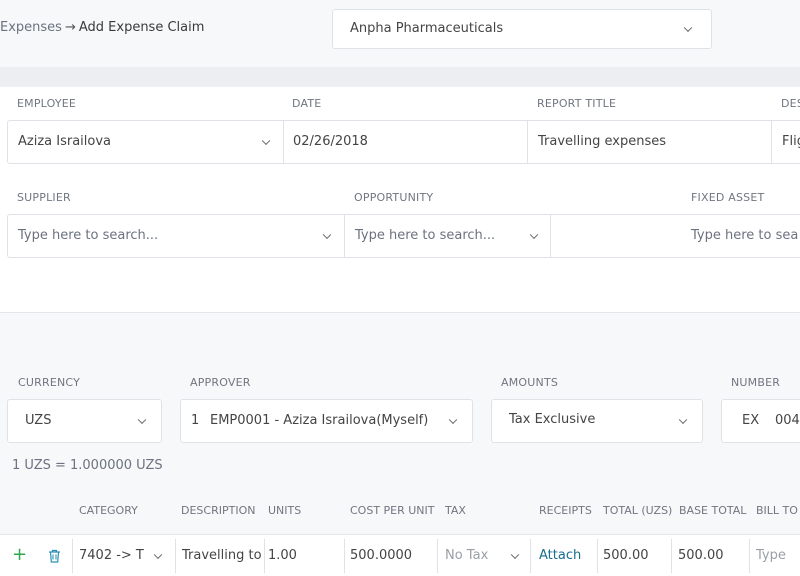  What do you see at coordinates (47, 103) in the screenshot?
I see `employee-label: EMPLOYEE` at bounding box center [47, 103].